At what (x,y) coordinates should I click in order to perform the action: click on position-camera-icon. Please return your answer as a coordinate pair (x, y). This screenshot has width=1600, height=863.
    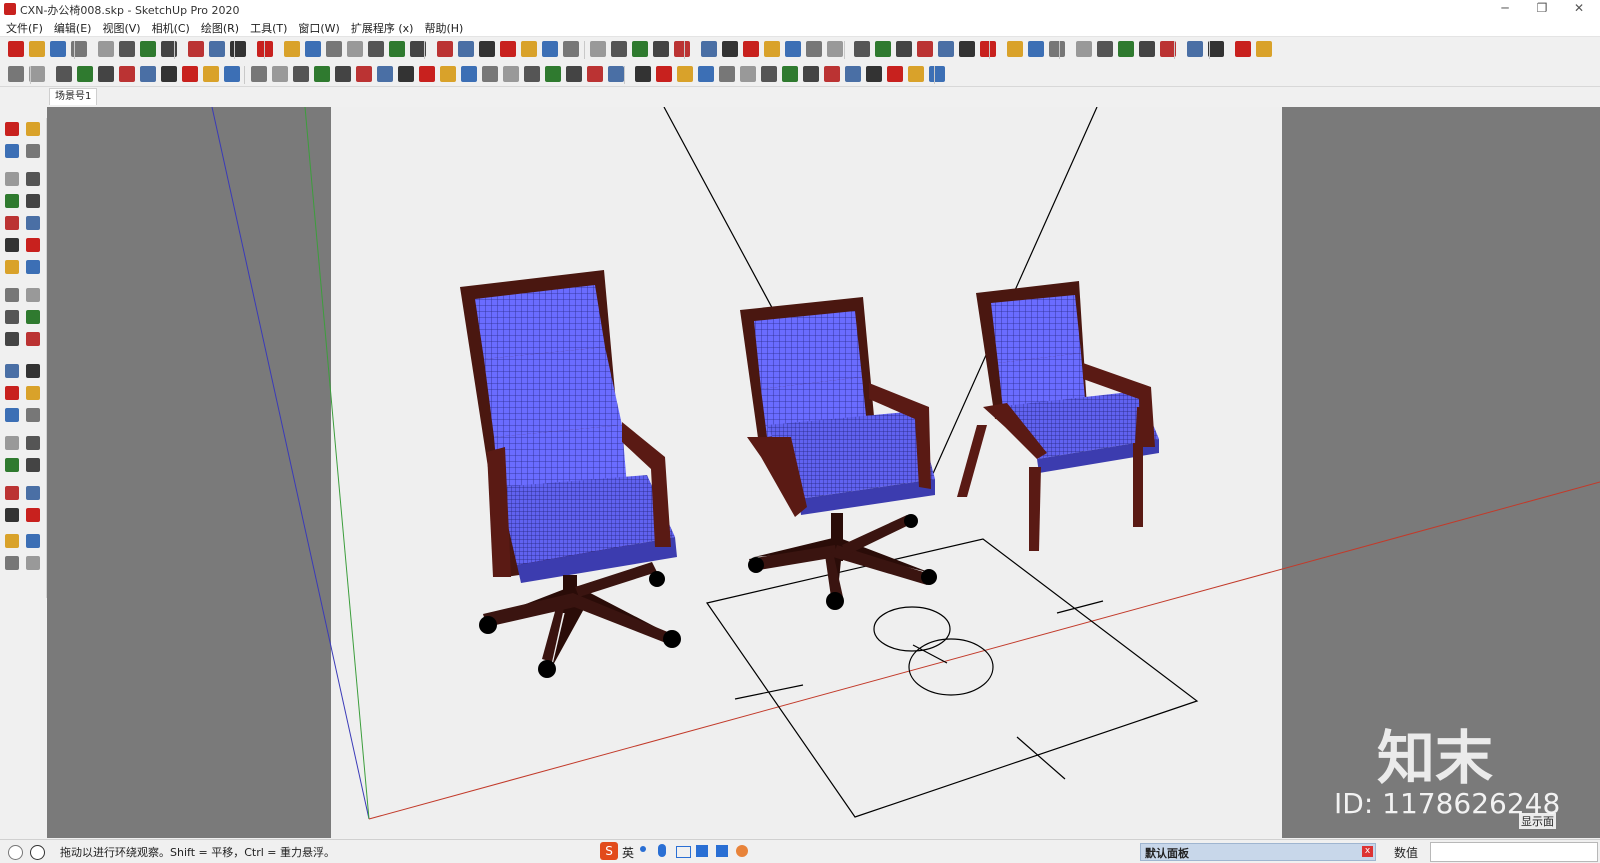
    Looking at the image, I should click on (12, 515).